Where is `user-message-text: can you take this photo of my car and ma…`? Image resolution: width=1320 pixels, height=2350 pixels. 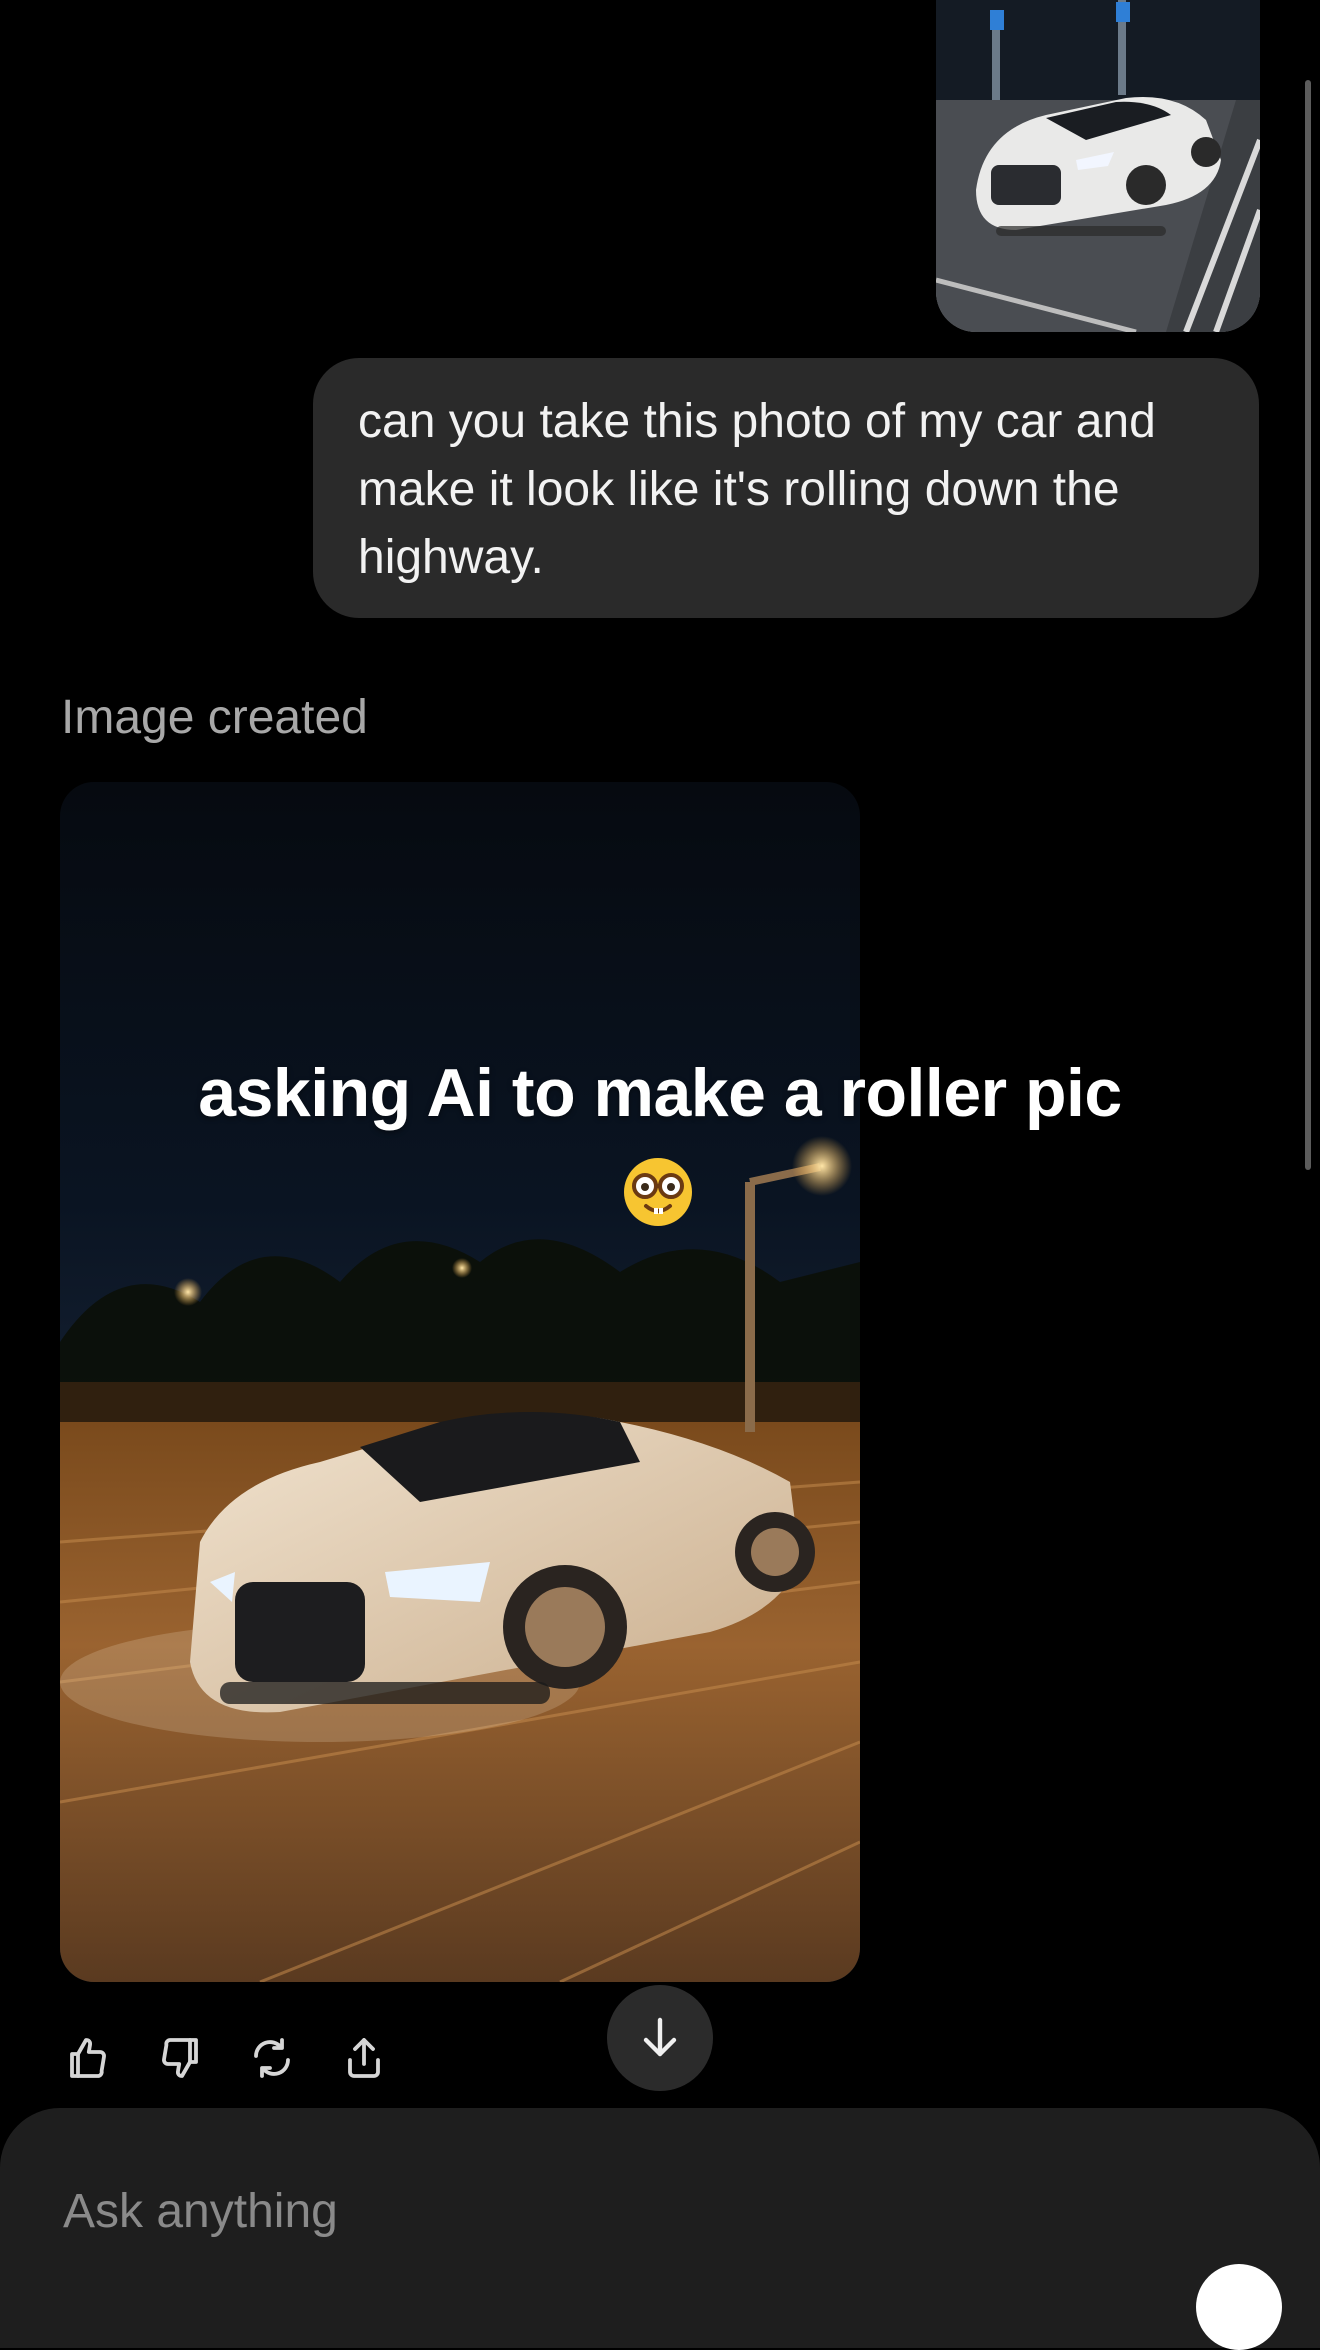 user-message-text: can you take this photo of my car and ma… is located at coordinates (757, 489).